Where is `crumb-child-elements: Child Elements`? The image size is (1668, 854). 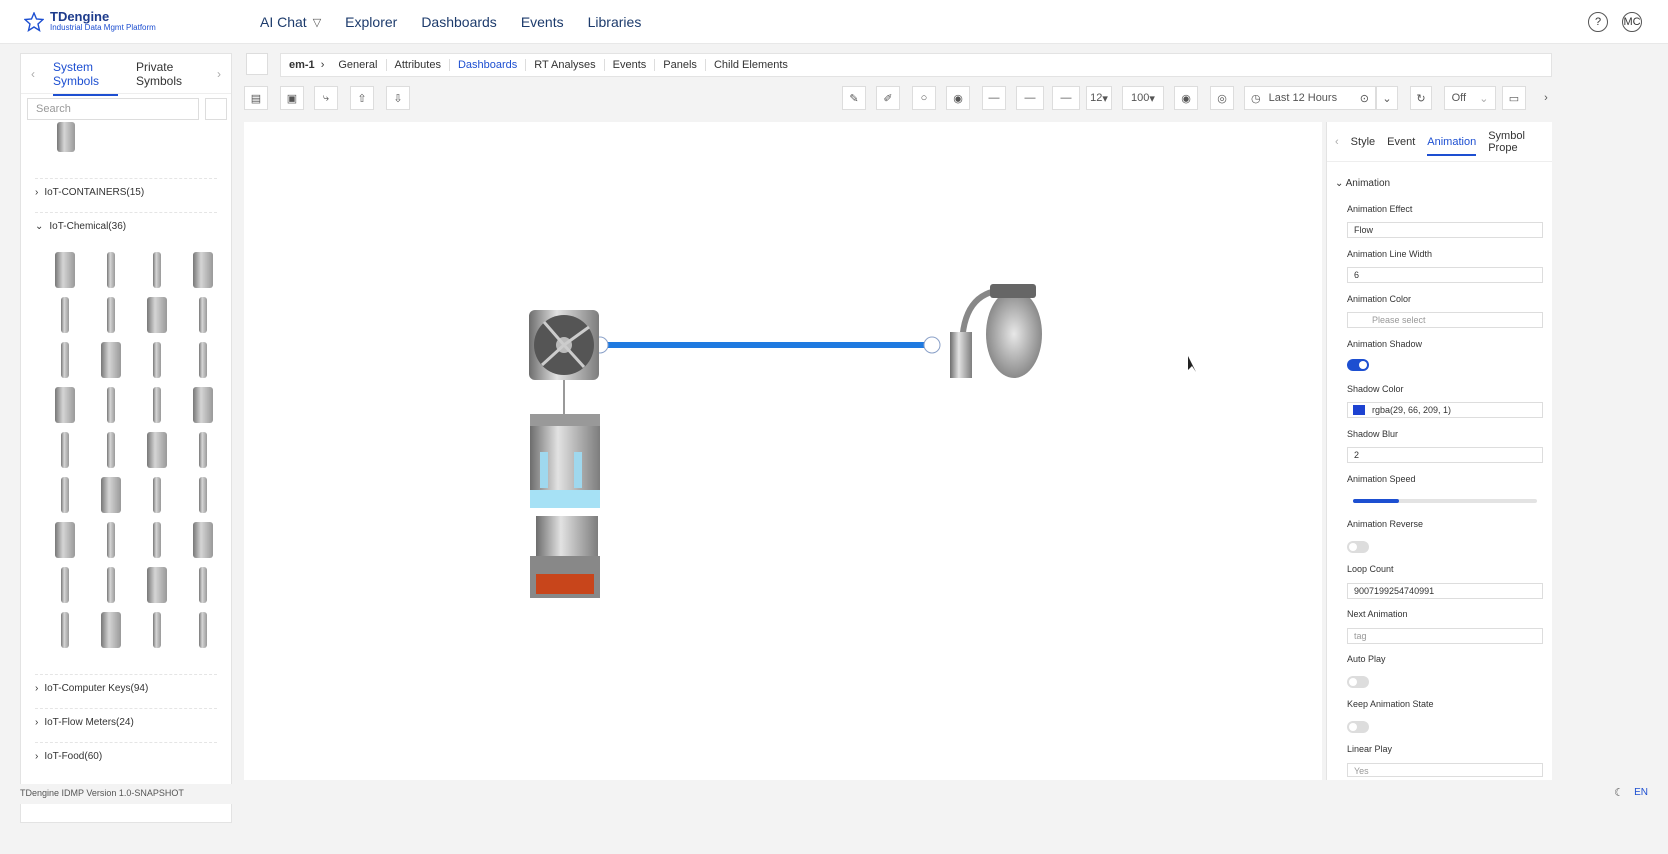
crumb-child-elements: Child Elements is located at coordinates (750, 65).